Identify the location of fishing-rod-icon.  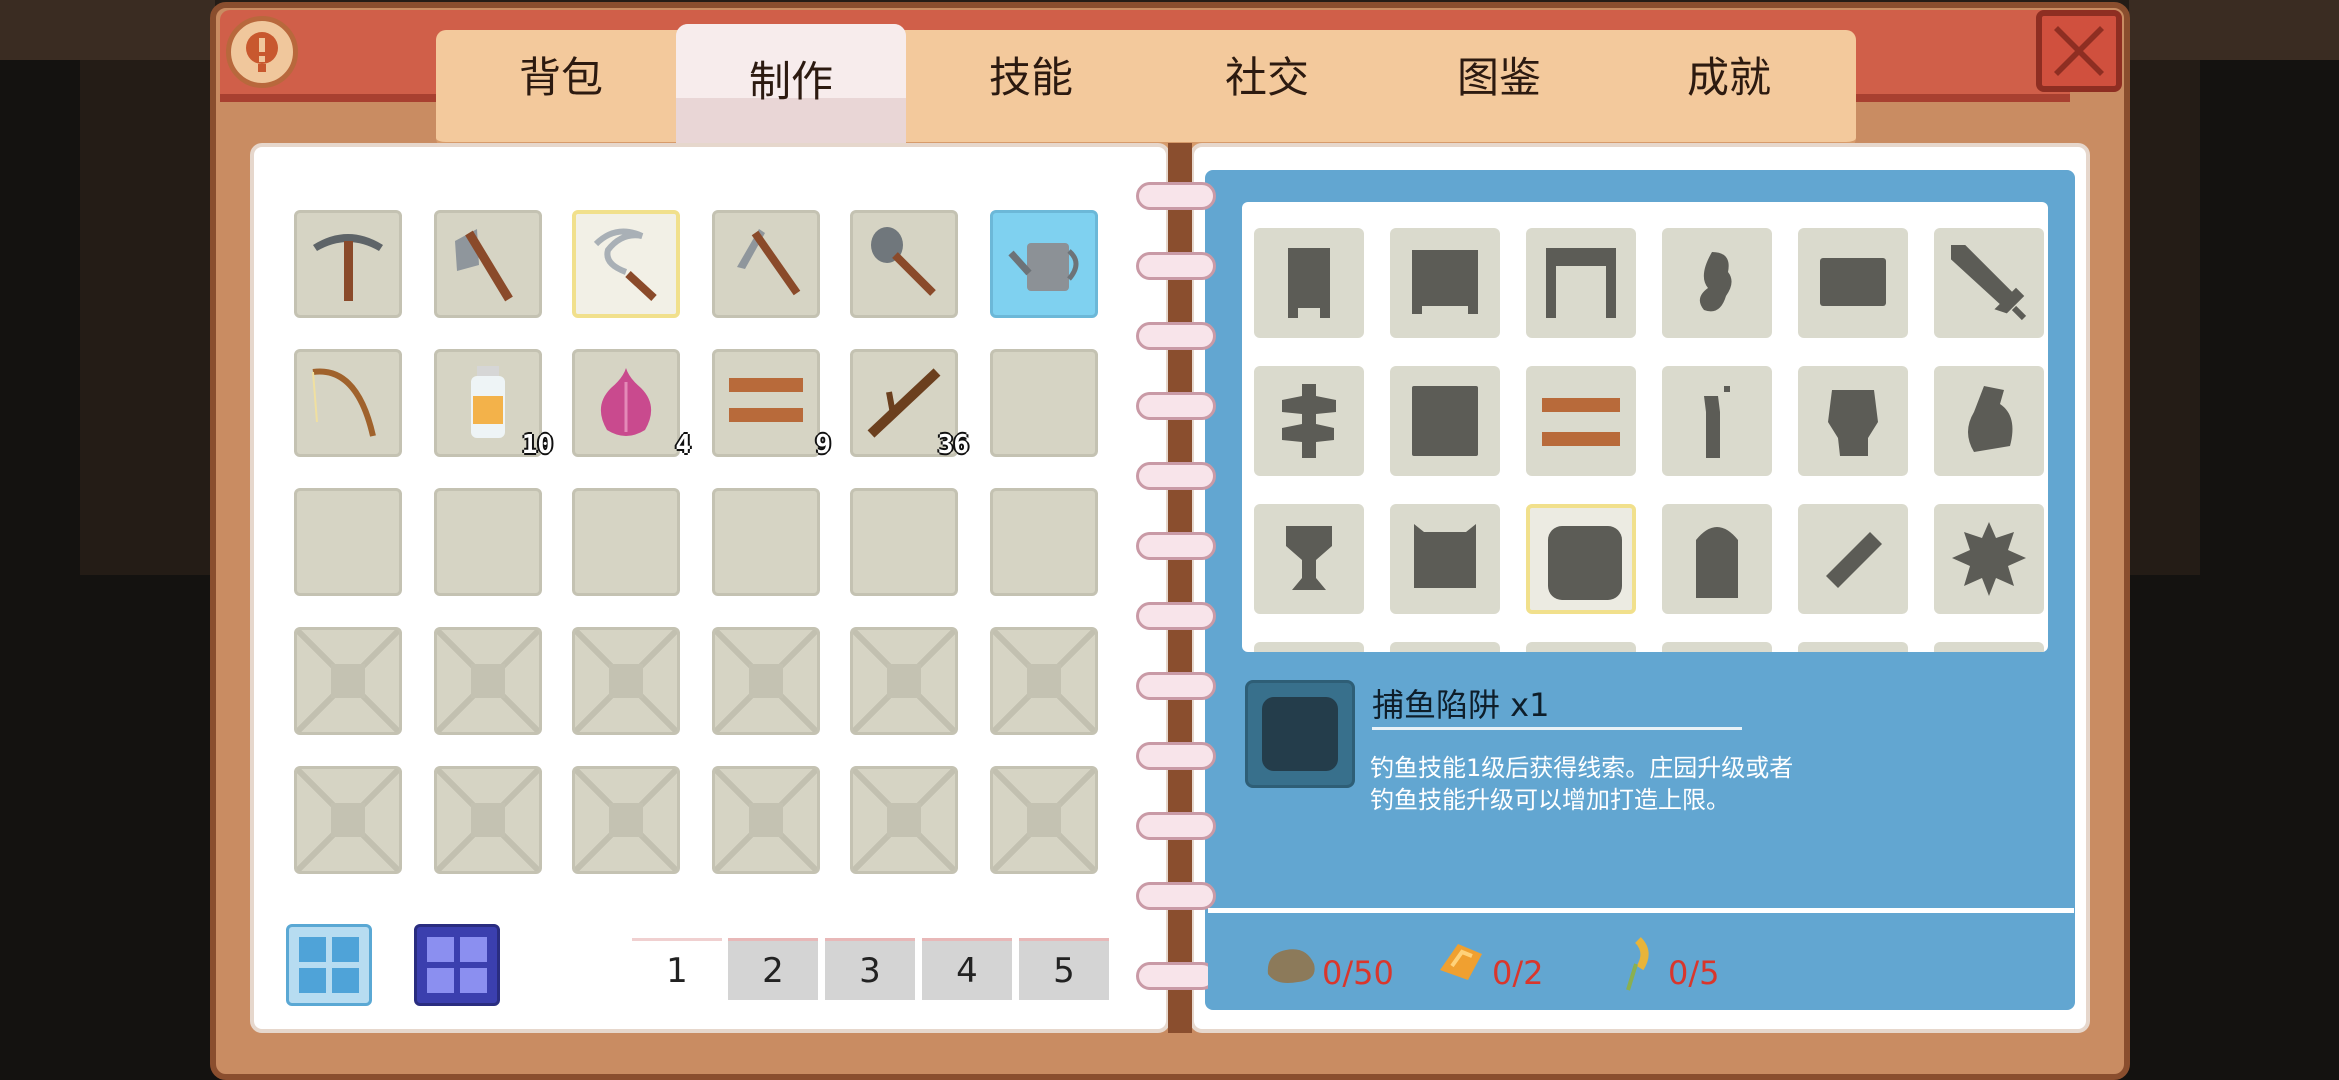
(344, 402).